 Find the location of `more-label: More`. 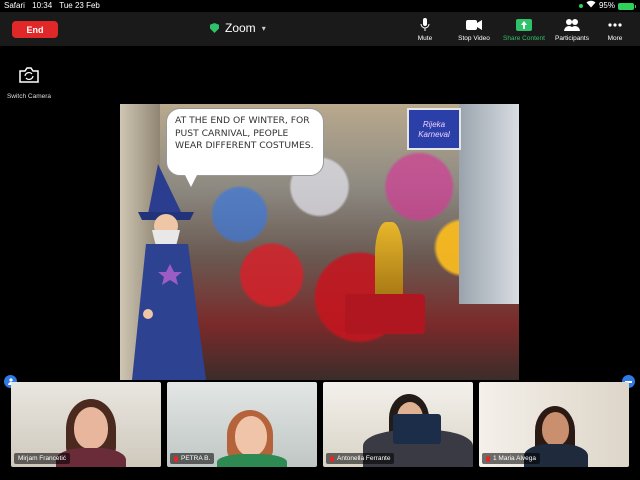

more-label: More is located at coordinates (615, 38).